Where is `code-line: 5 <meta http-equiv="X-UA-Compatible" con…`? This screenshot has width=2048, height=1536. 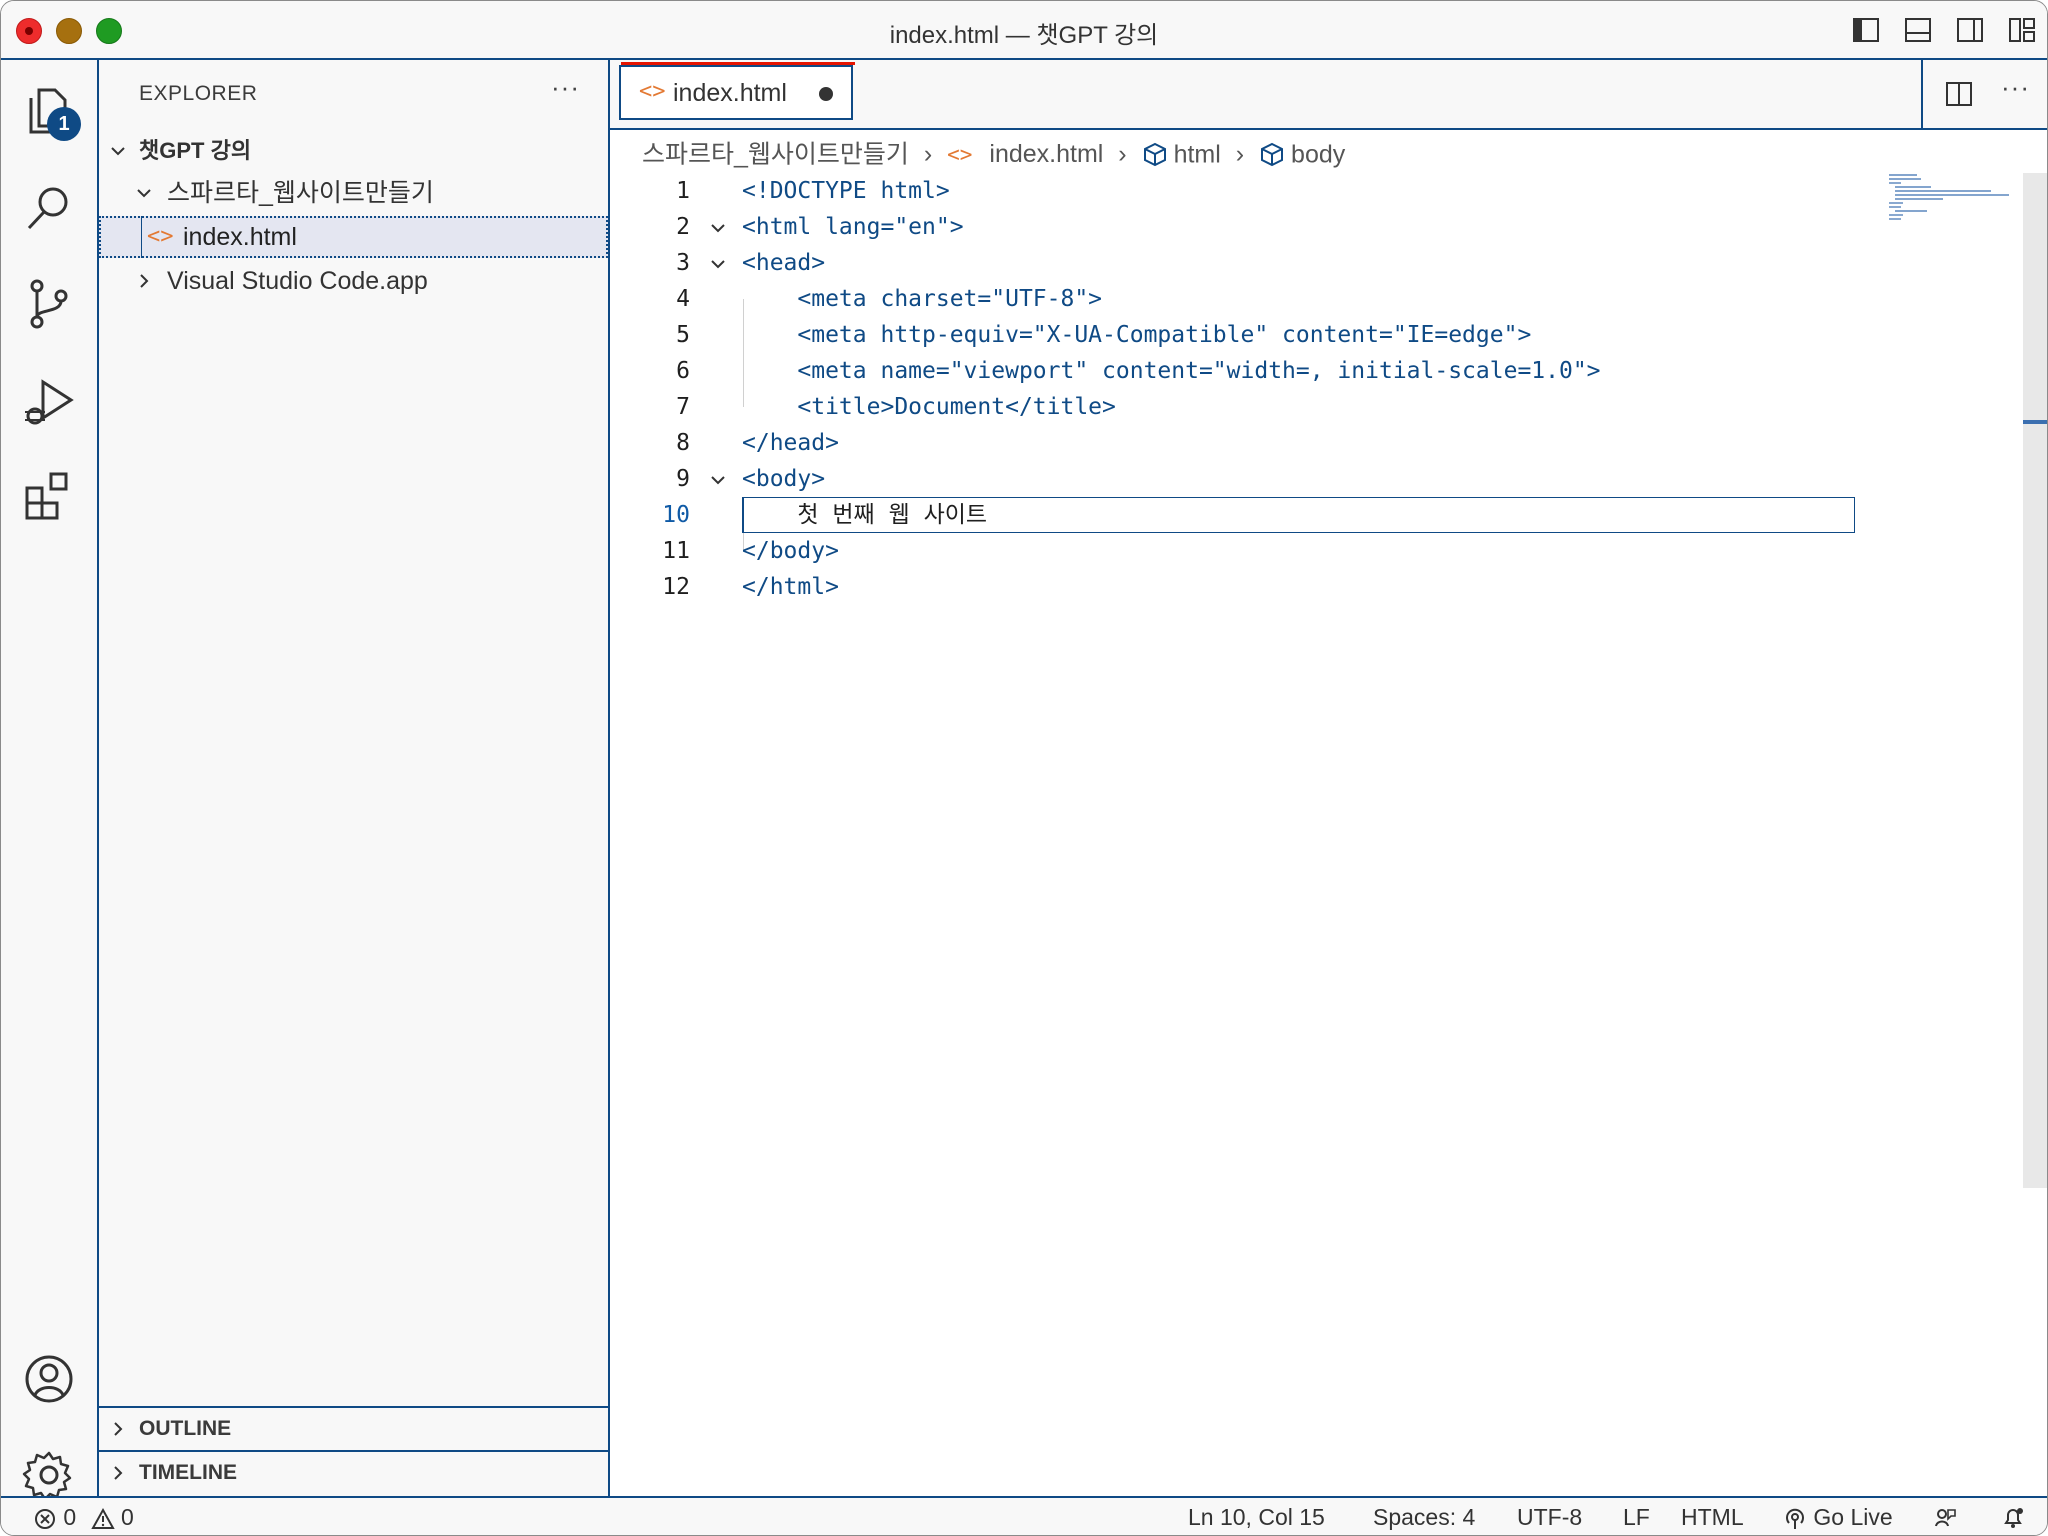
code-line: 5 <meta http-equiv="X-UA-Compatible" con… is located at coordinates (1305, 335).